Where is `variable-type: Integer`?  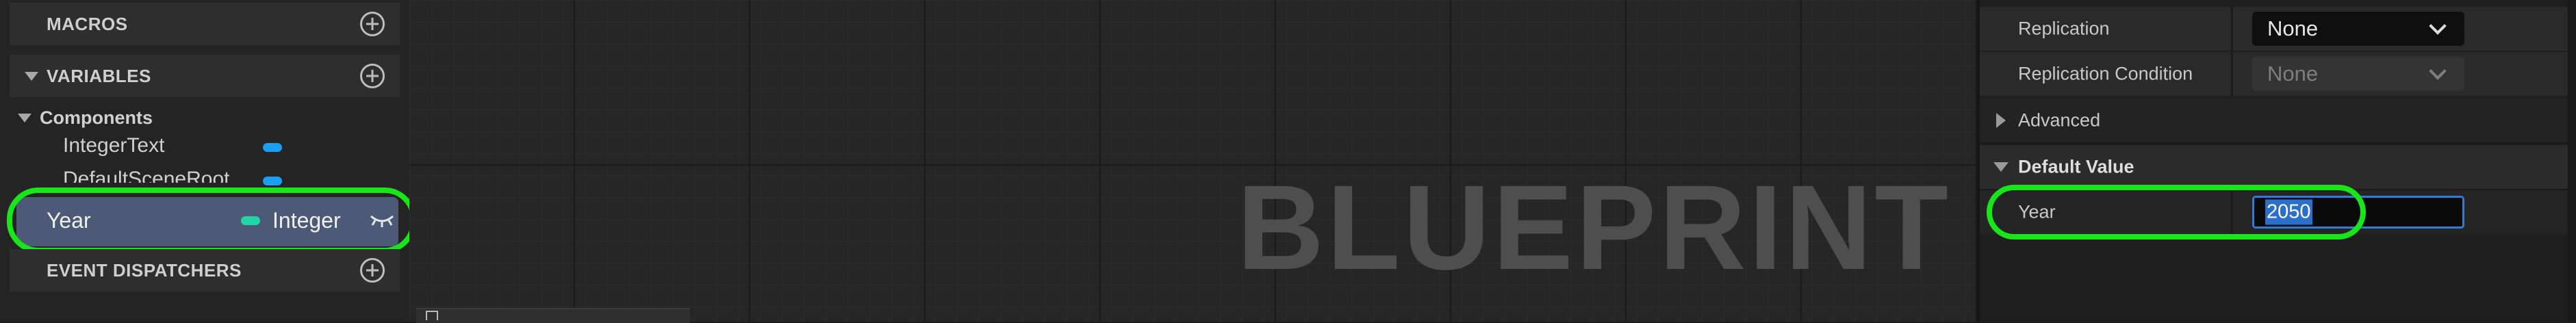 variable-type: Integer is located at coordinates (306, 220).